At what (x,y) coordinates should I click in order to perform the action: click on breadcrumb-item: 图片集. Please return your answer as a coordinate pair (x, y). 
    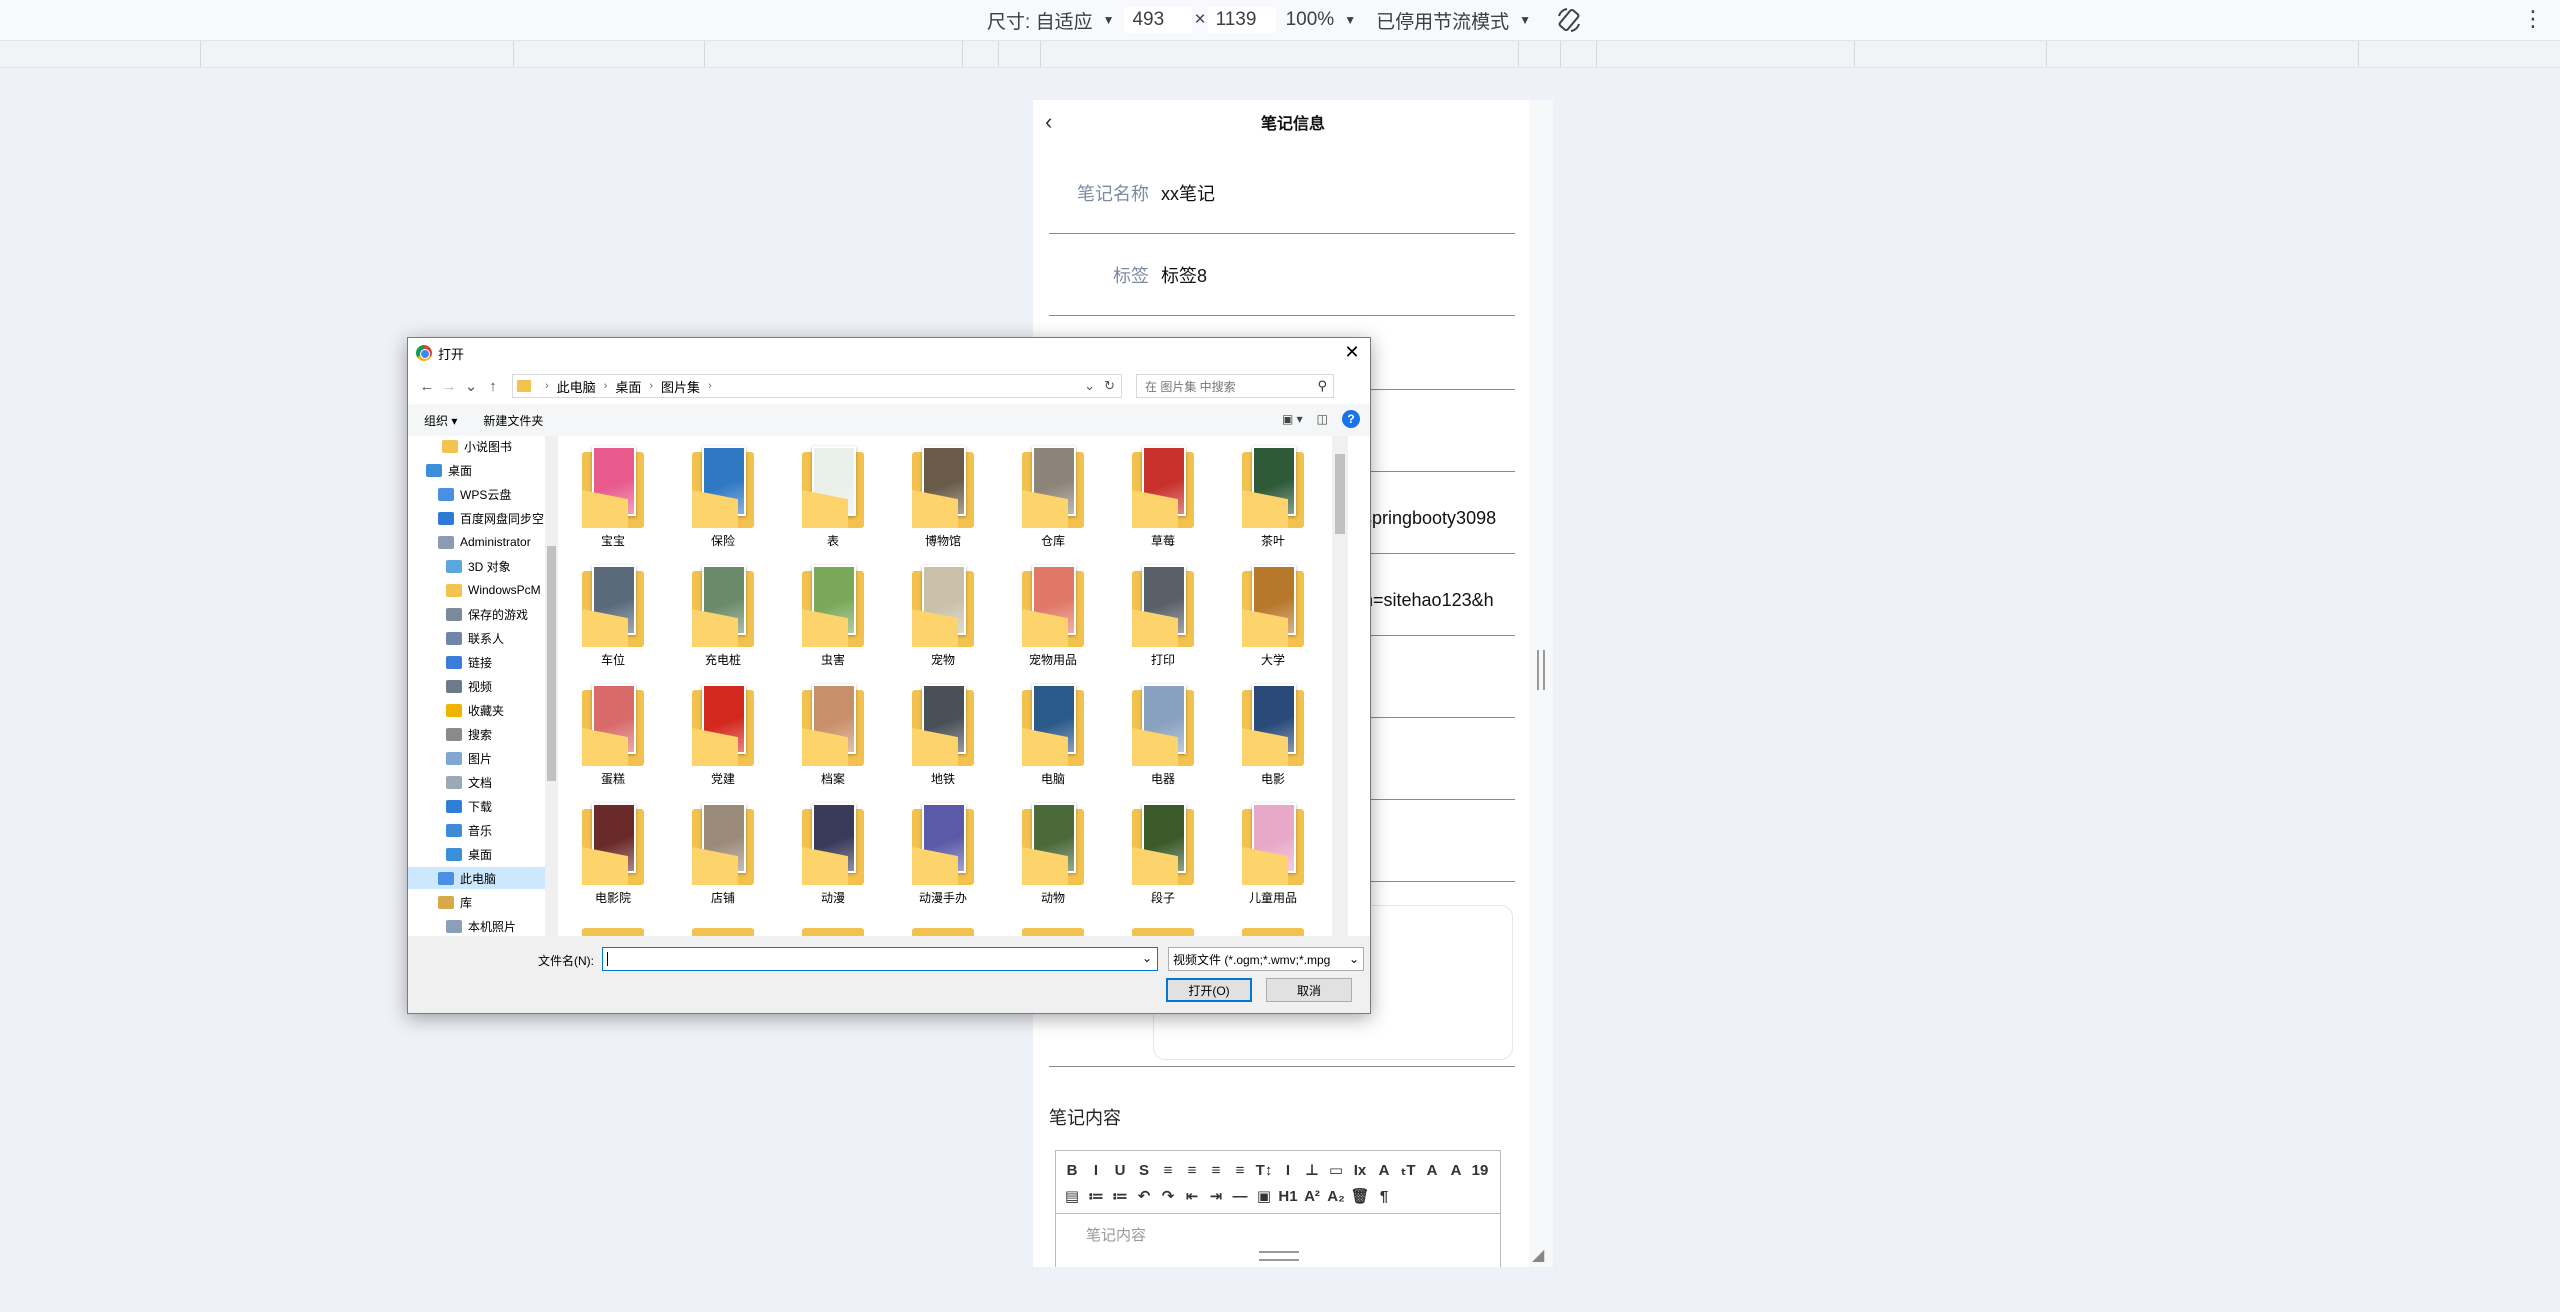
    Looking at the image, I should click on (680, 386).